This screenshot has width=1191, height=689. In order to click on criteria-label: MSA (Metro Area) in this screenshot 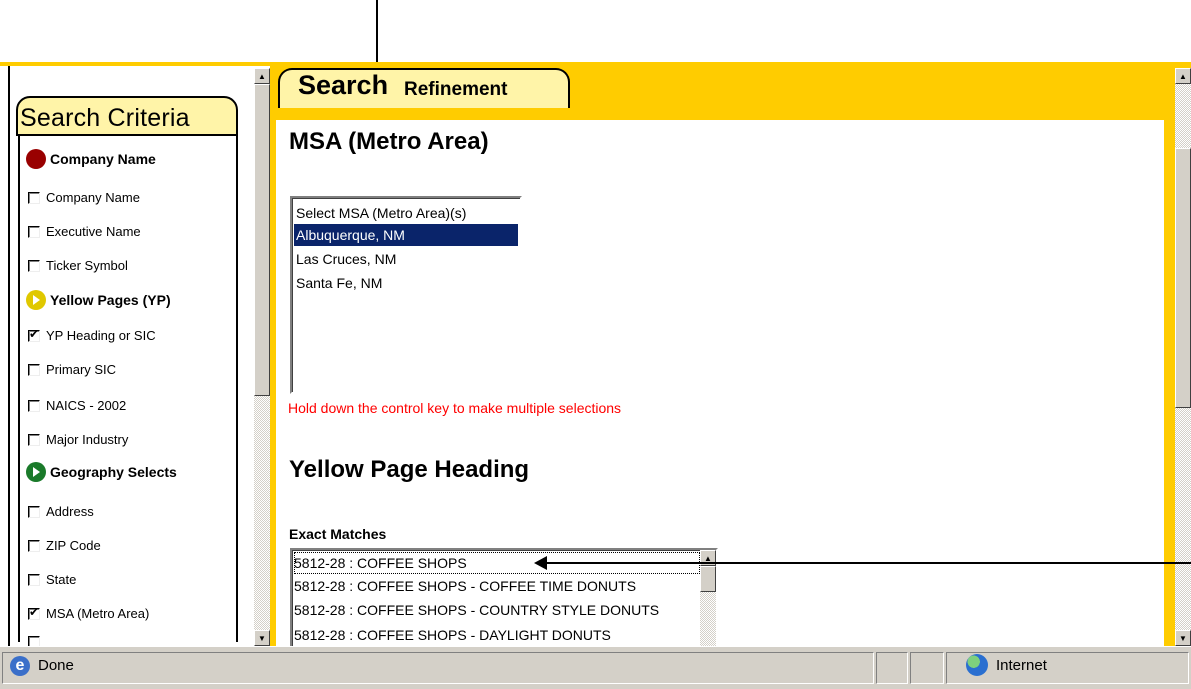, I will do `click(98, 613)`.